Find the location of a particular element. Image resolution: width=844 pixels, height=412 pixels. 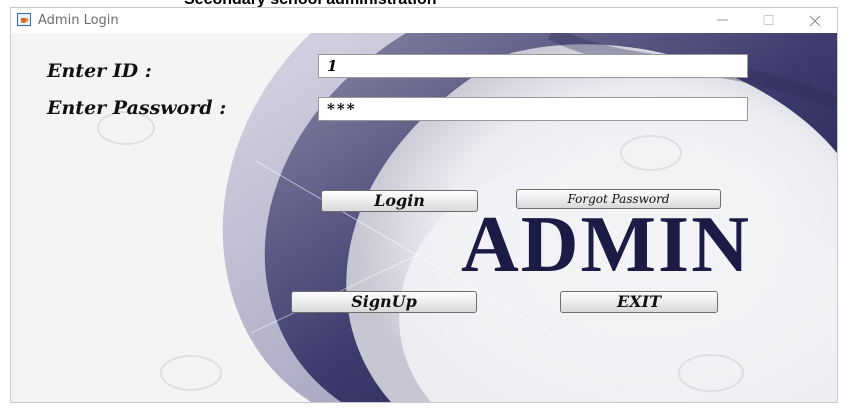

window-title: Admin Login is located at coordinates (78, 20).